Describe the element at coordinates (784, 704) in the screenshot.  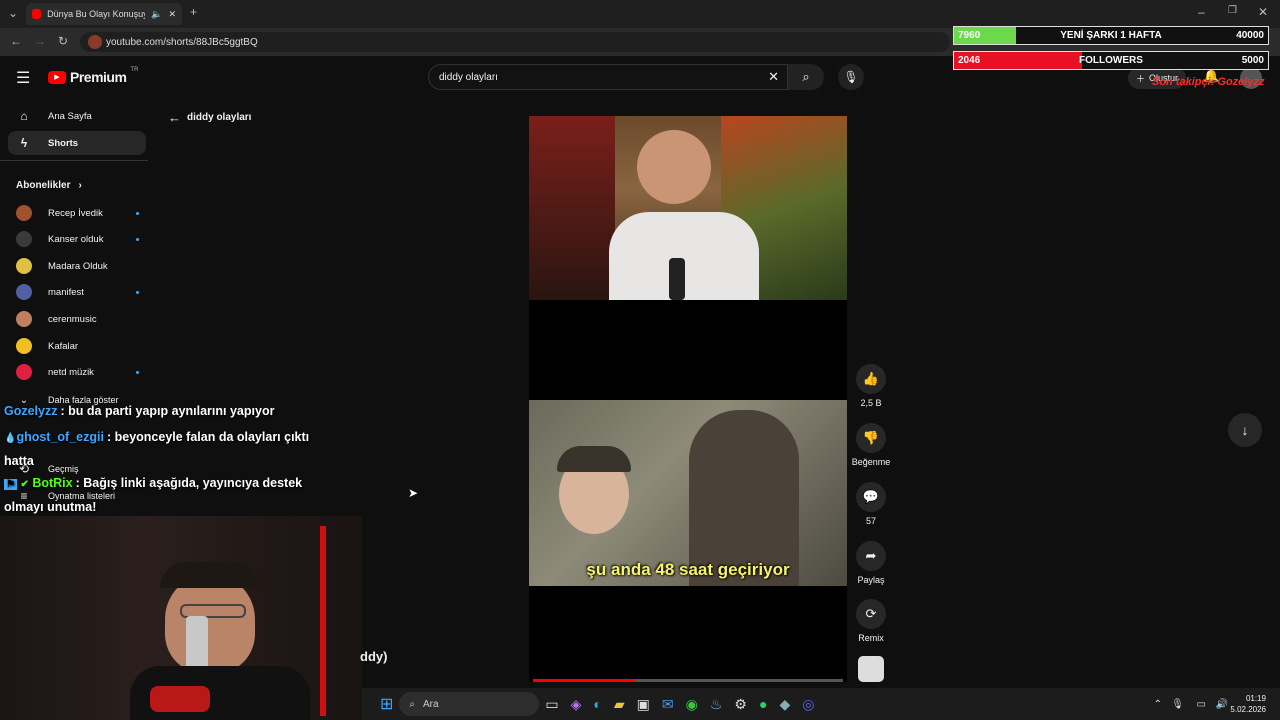
I see `app-icon: ◆` at that location.